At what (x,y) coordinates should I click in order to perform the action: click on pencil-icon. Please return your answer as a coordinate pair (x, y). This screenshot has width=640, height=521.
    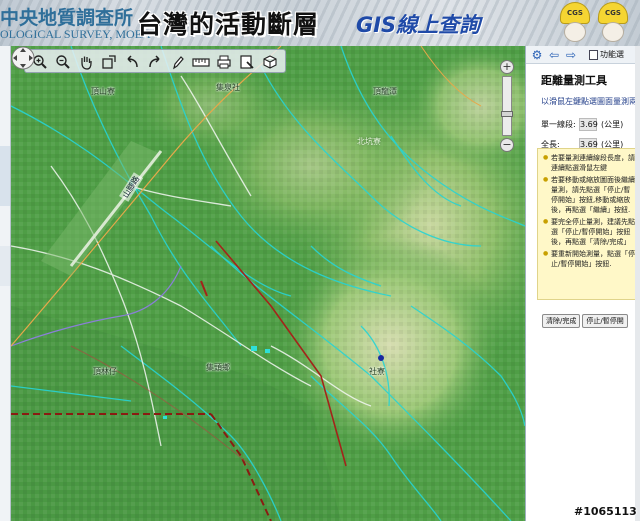
    Looking at the image, I should click on (178, 63).